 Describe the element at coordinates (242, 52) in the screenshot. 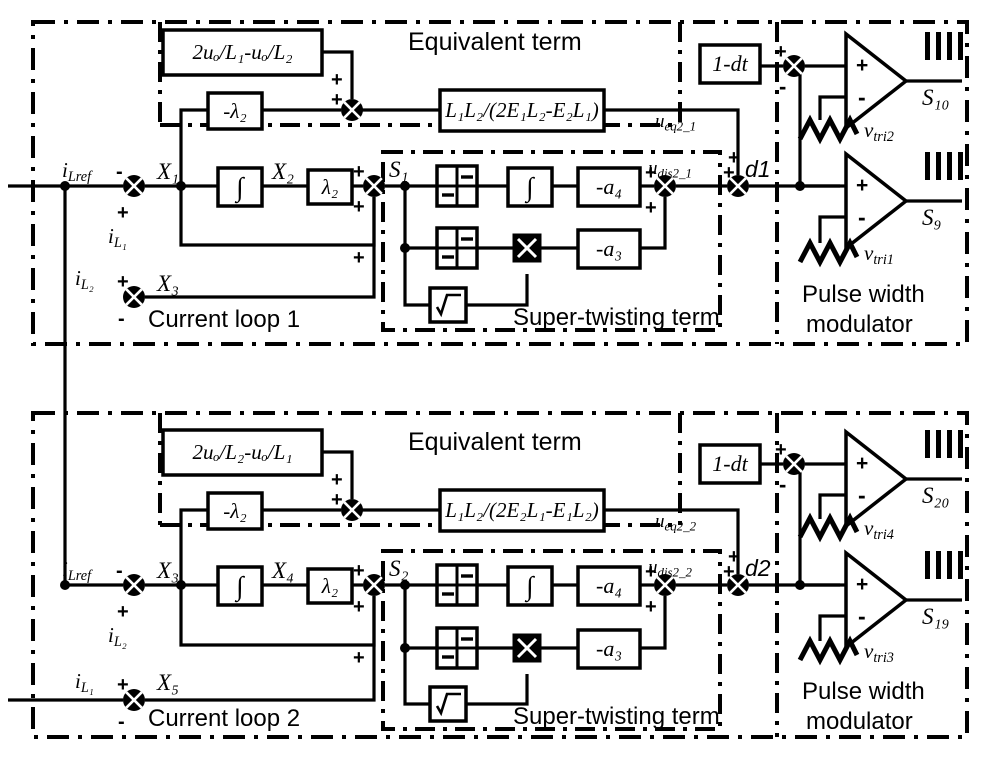

I see `block-feedforward-1-label: 2uₒ/L₁-uₒ/L₂` at that location.